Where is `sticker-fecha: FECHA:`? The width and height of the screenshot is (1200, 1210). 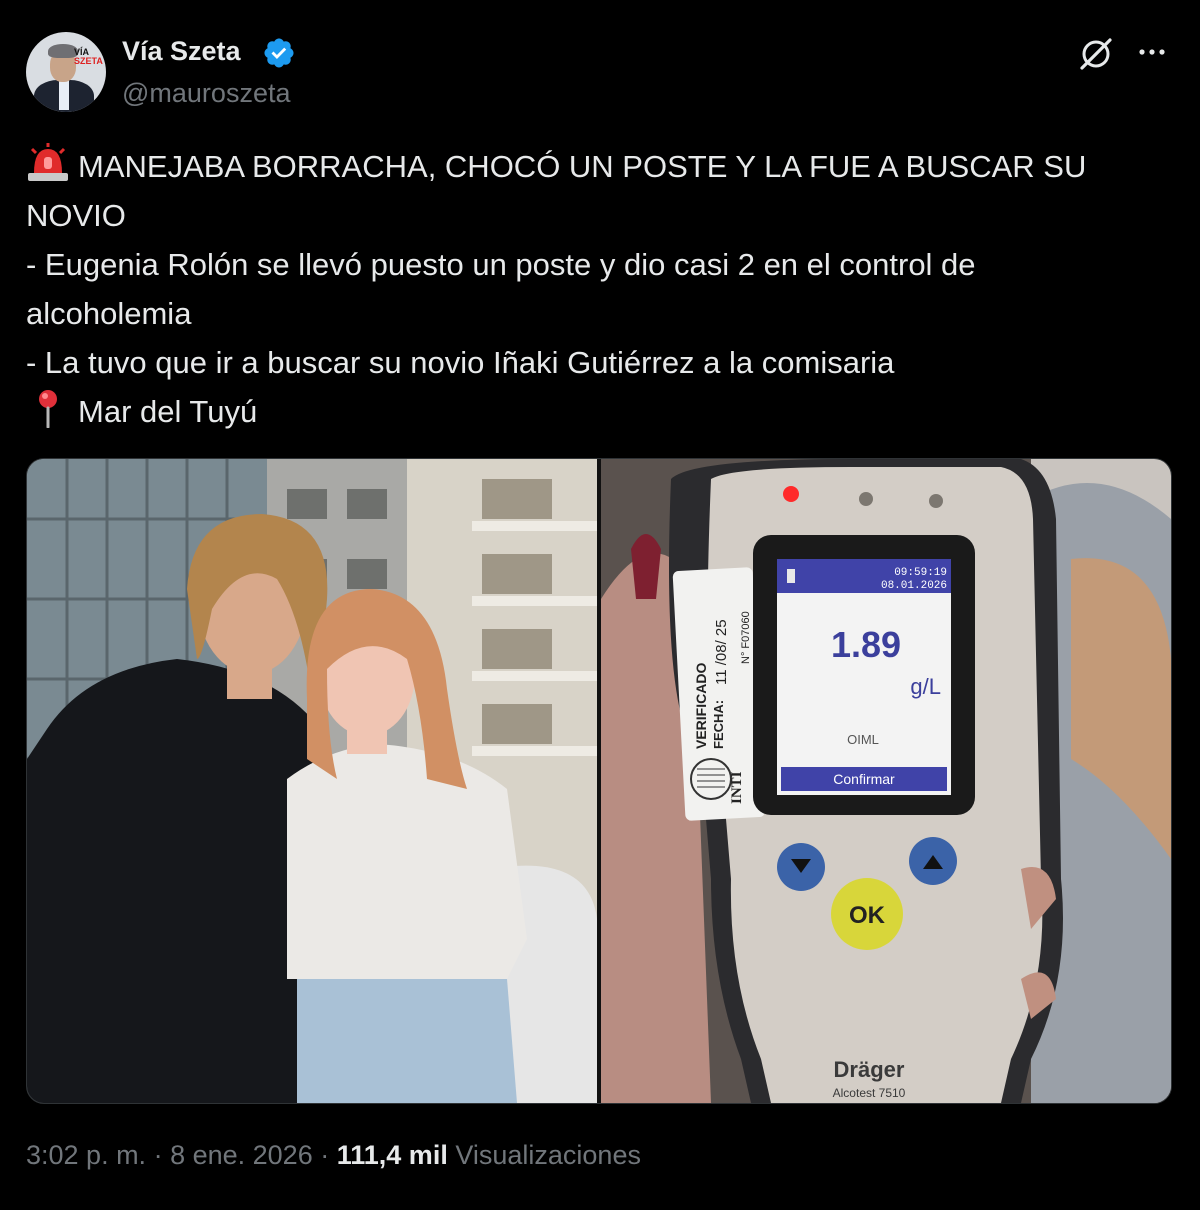 sticker-fecha: FECHA: is located at coordinates (718, 724).